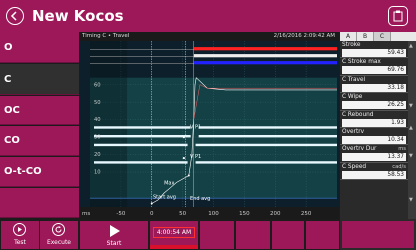  I want to click on result-label: C Stroke max, so click(361, 62).